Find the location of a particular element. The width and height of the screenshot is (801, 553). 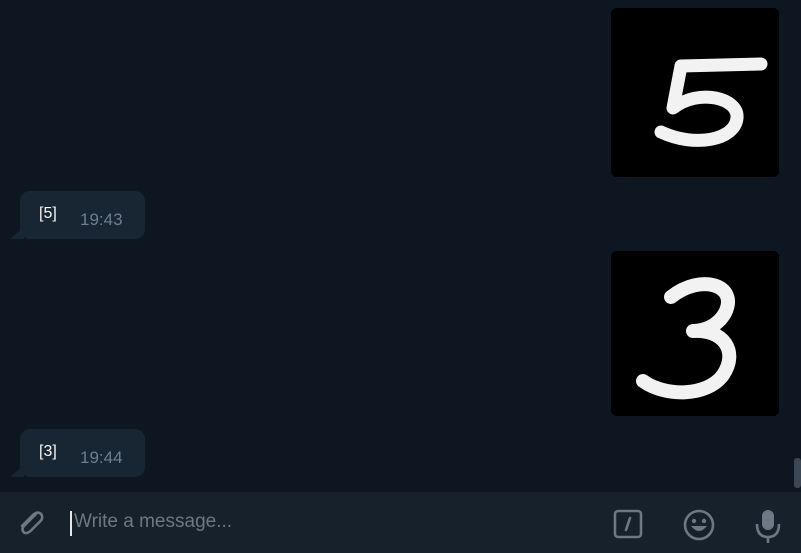

incoming-message: [3] 19:44 is located at coordinates (82, 453).